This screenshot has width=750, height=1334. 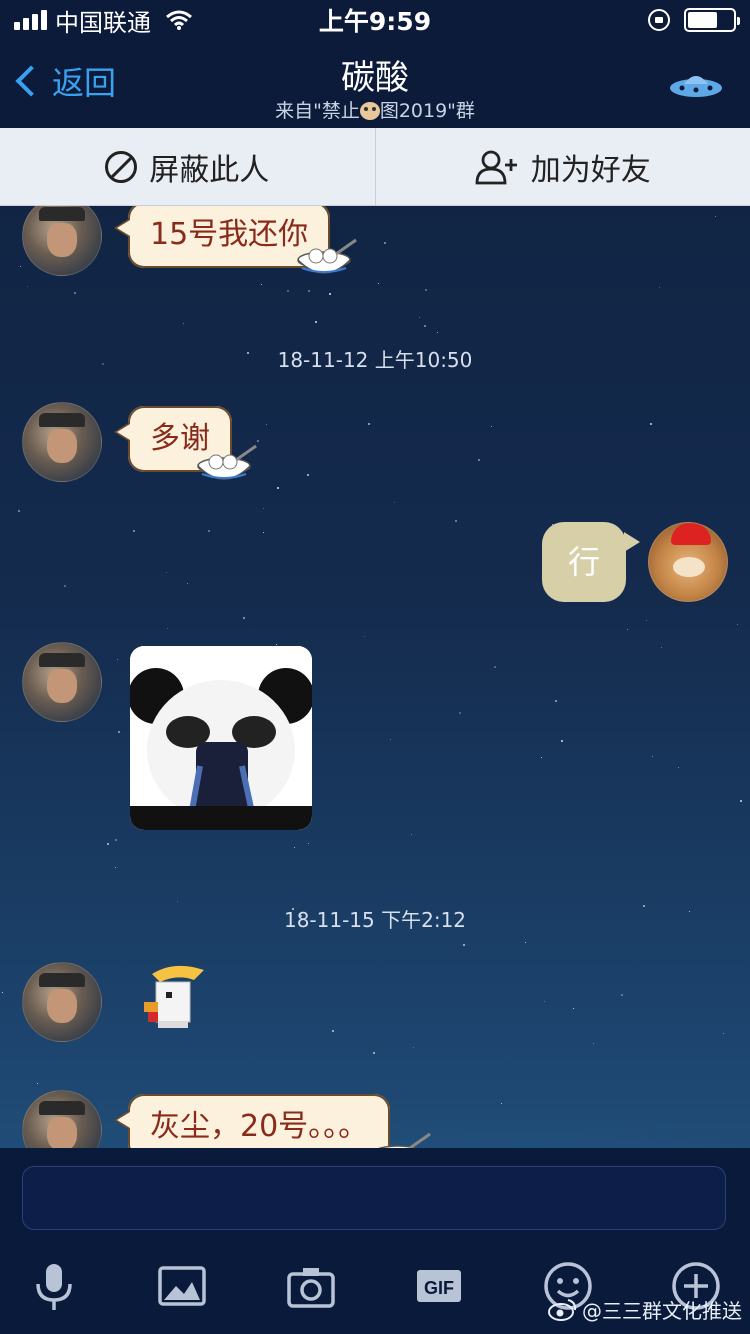 I want to click on panda-sticker, so click(x=221, y=738).